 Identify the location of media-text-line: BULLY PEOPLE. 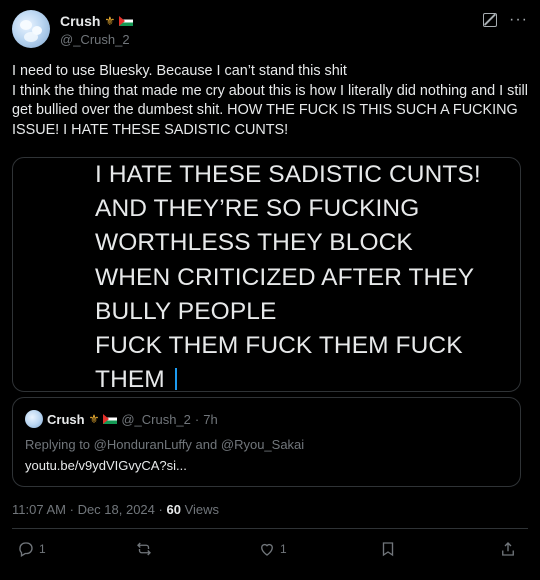
(186, 311).